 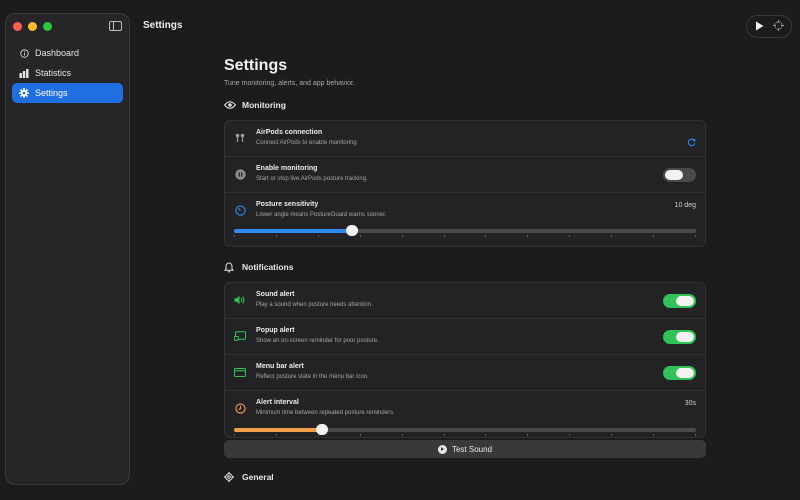 I want to click on test-sound-button: Test Sound, so click(x=465, y=449).